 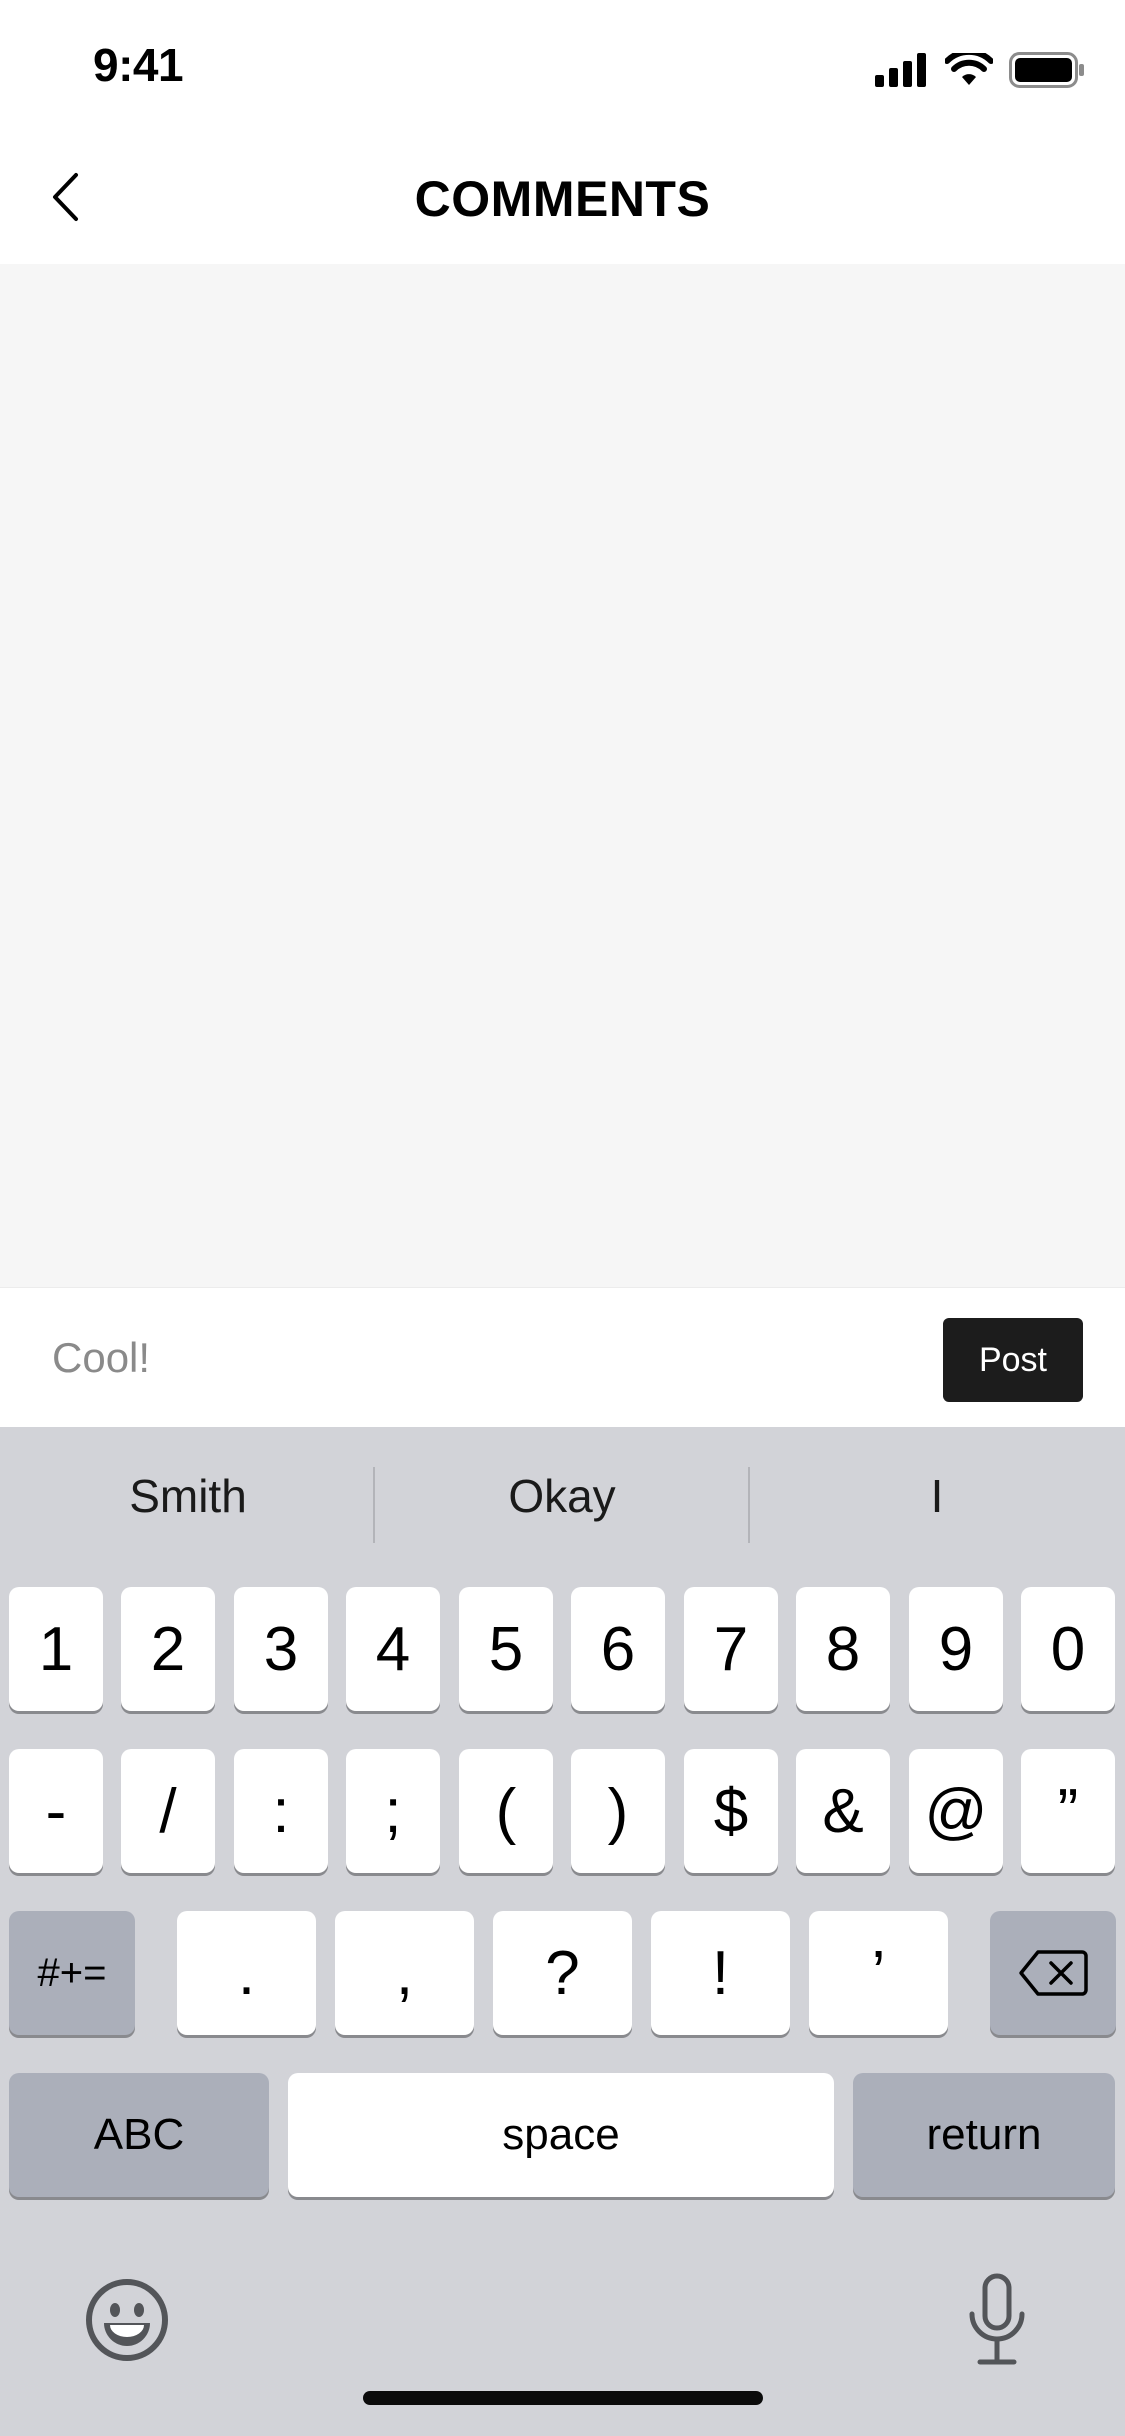 What do you see at coordinates (1068, 1649) in the screenshot?
I see `key-0: 0` at bounding box center [1068, 1649].